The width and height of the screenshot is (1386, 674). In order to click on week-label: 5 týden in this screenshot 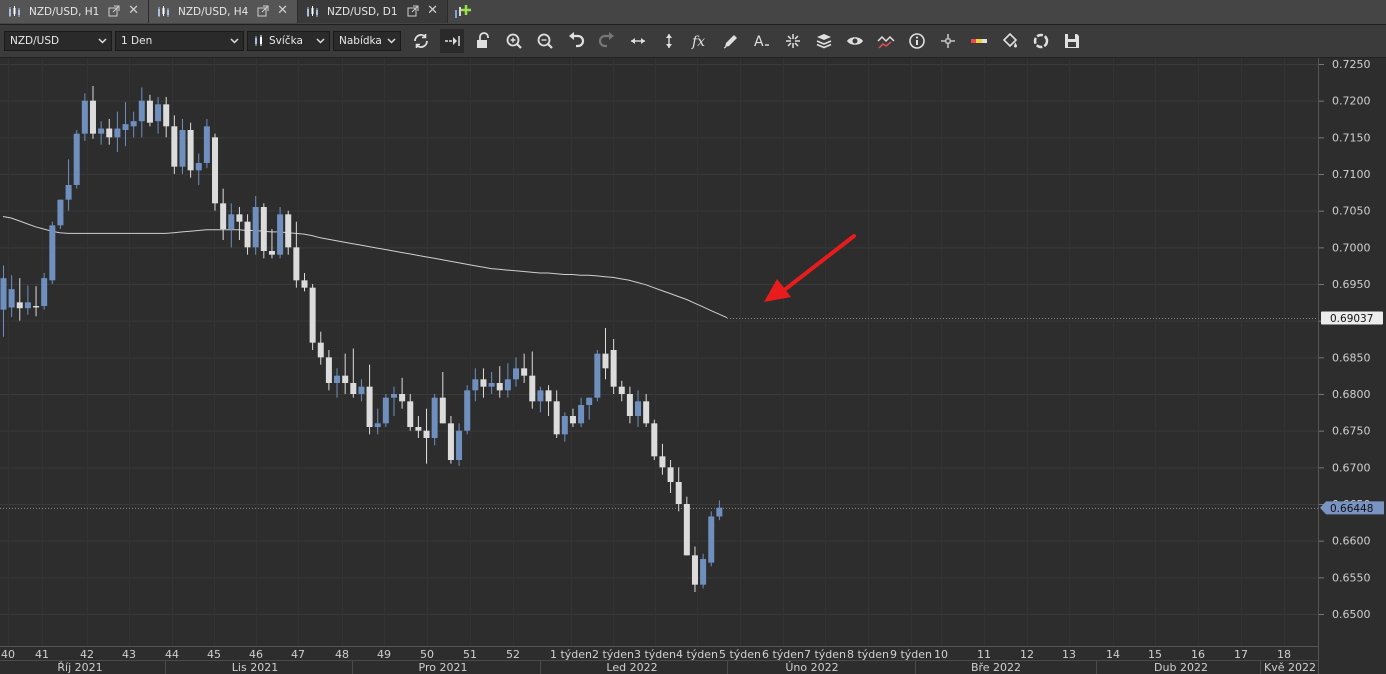, I will do `click(740, 654)`.